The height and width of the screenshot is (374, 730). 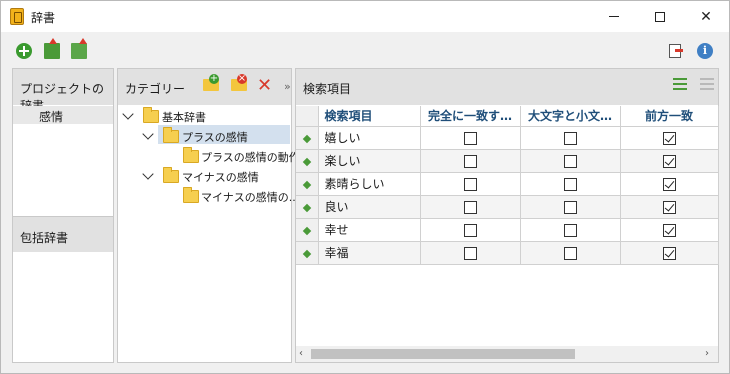 What do you see at coordinates (369, 138) in the screenshot?
I see `term-cell: 嬉しい` at bounding box center [369, 138].